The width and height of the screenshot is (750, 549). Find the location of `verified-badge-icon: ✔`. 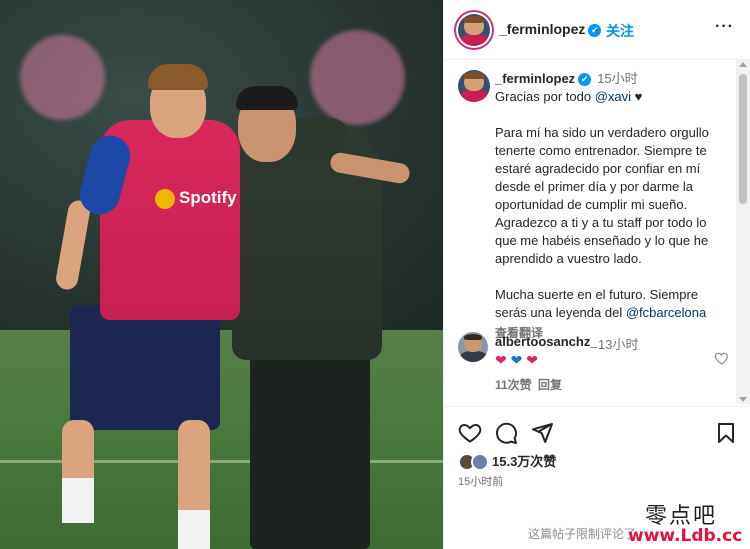

verified-badge-icon: ✔ is located at coordinates (585, 80).